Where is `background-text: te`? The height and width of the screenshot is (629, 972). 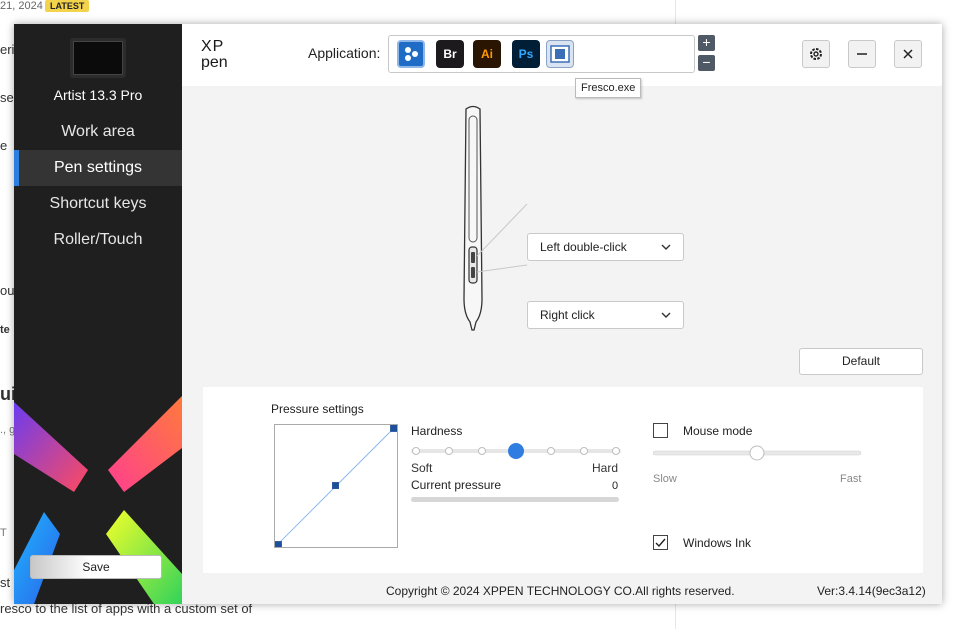
background-text: te is located at coordinates (5, 330).